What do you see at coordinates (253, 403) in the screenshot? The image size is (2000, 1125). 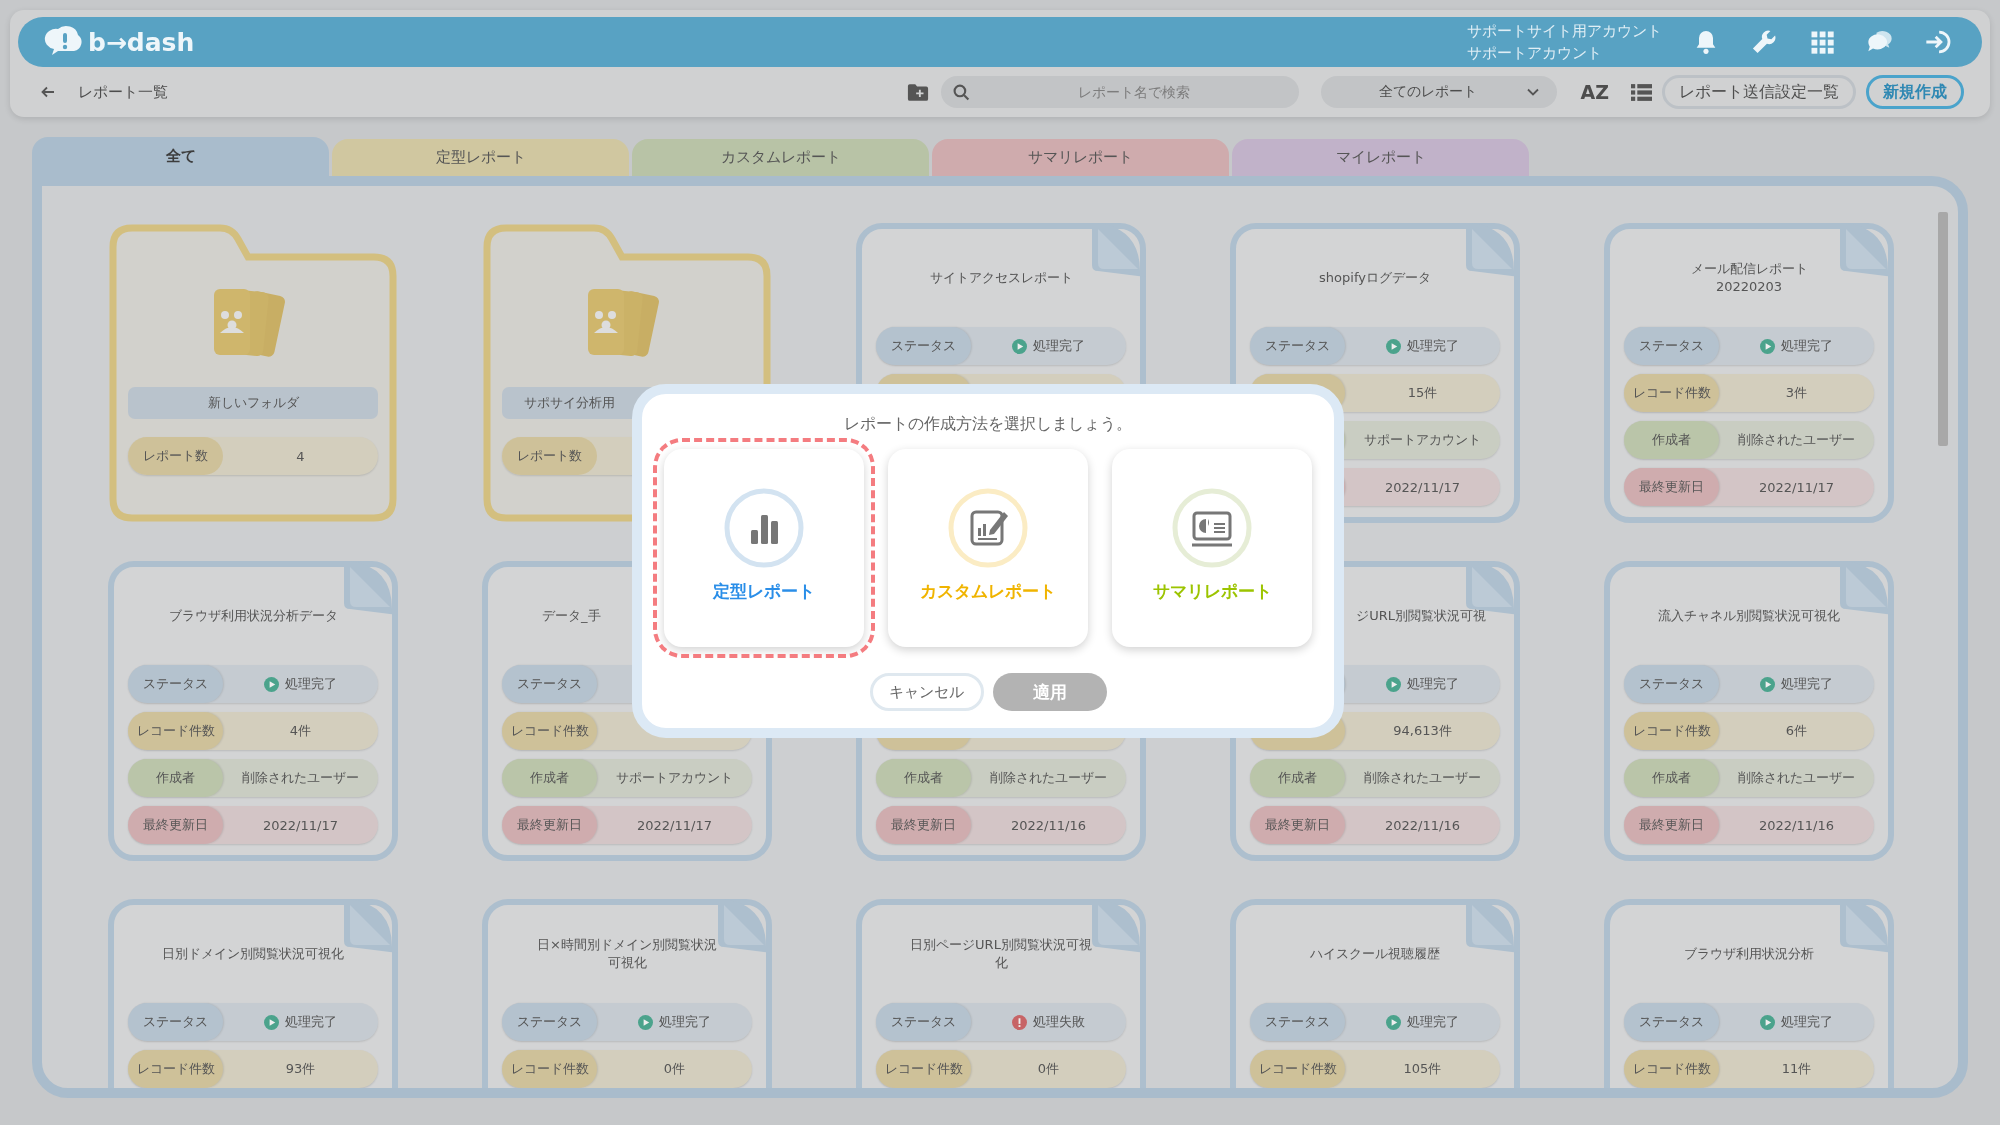 I see `folder-name: 新しいフォルダ` at bounding box center [253, 403].